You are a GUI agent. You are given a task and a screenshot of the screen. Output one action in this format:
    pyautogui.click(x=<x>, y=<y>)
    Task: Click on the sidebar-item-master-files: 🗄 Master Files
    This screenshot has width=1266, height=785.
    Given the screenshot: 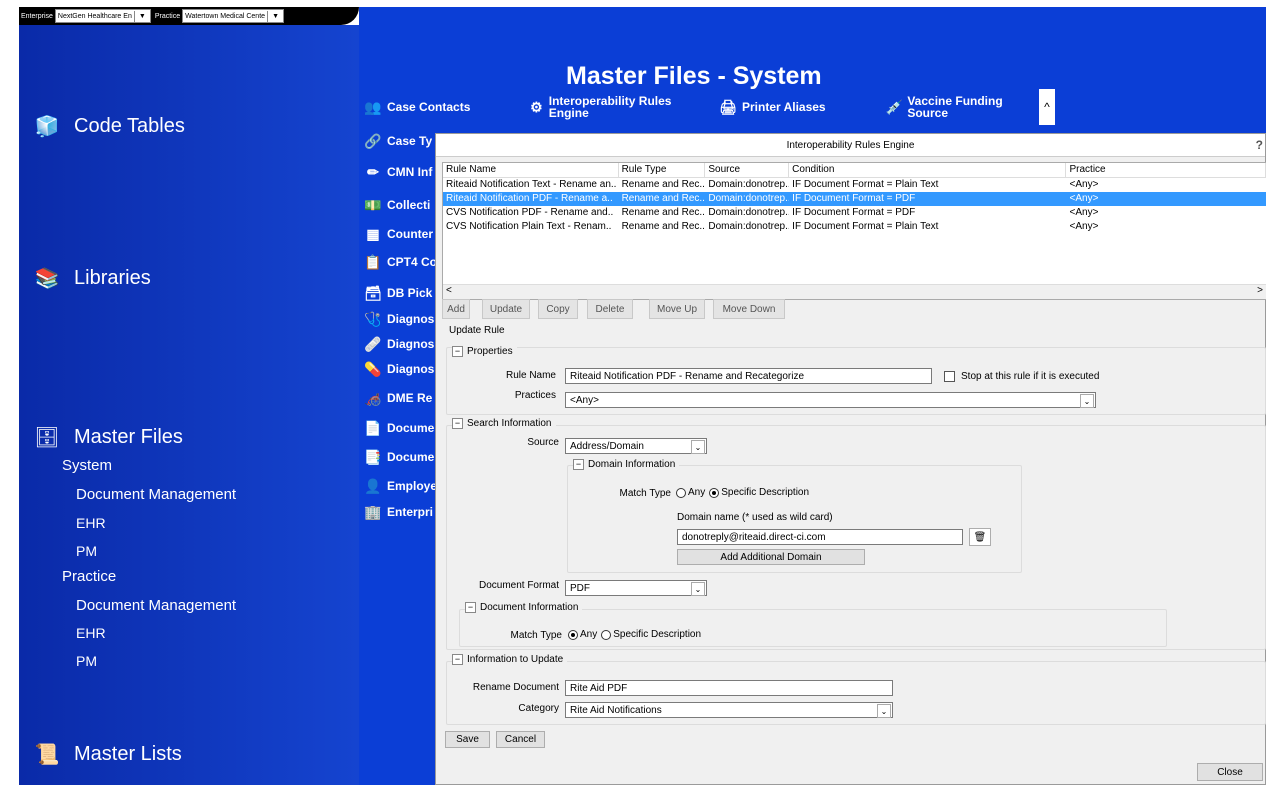 What is the action you would take?
    pyautogui.click(x=108, y=437)
    